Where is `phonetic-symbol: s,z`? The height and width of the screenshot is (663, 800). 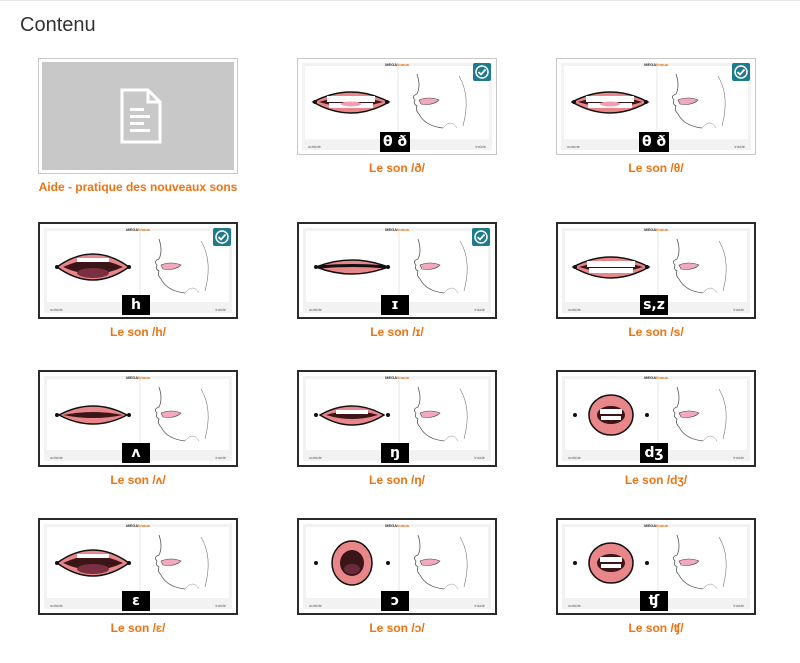 phonetic-symbol: s,z is located at coordinates (654, 305).